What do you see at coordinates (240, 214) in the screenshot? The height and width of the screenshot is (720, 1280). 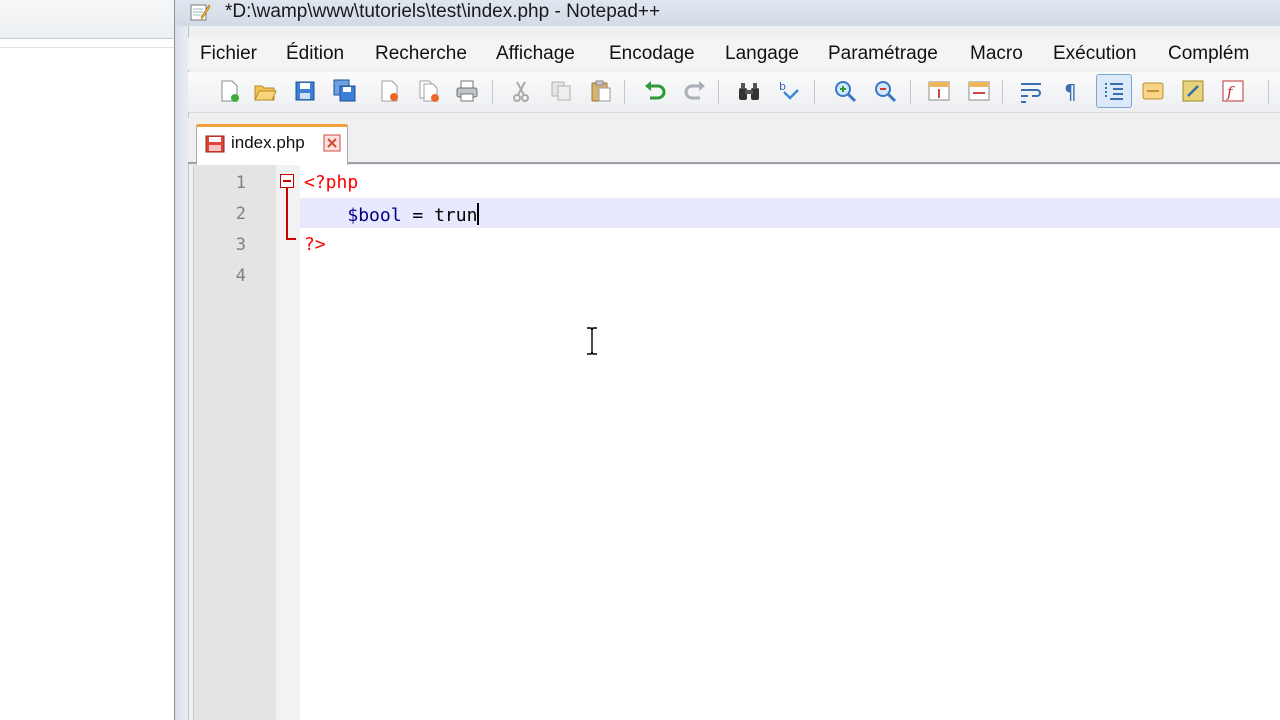 I see `line-number: 2` at bounding box center [240, 214].